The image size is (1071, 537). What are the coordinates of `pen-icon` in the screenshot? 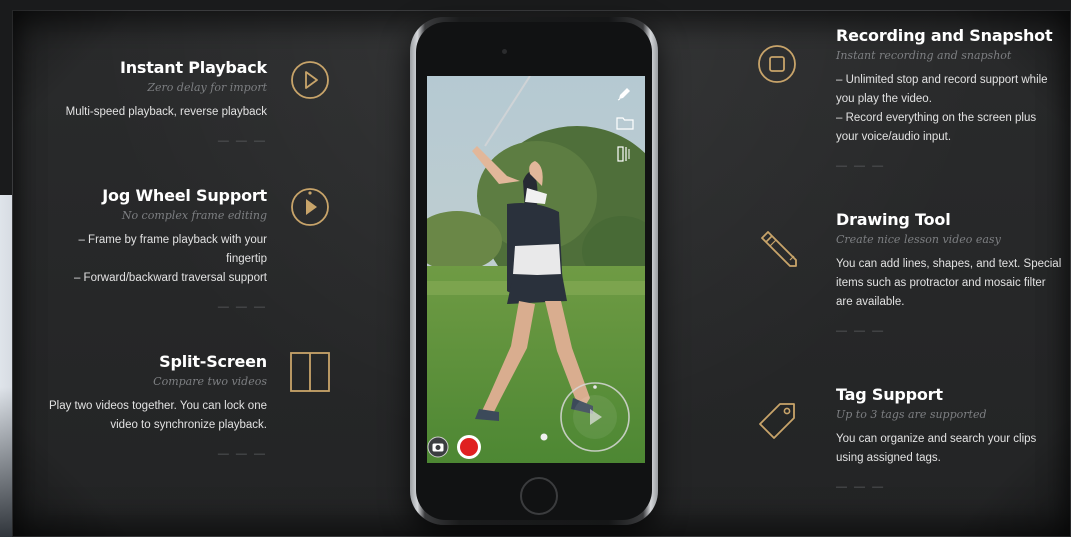 It's located at (624, 96).